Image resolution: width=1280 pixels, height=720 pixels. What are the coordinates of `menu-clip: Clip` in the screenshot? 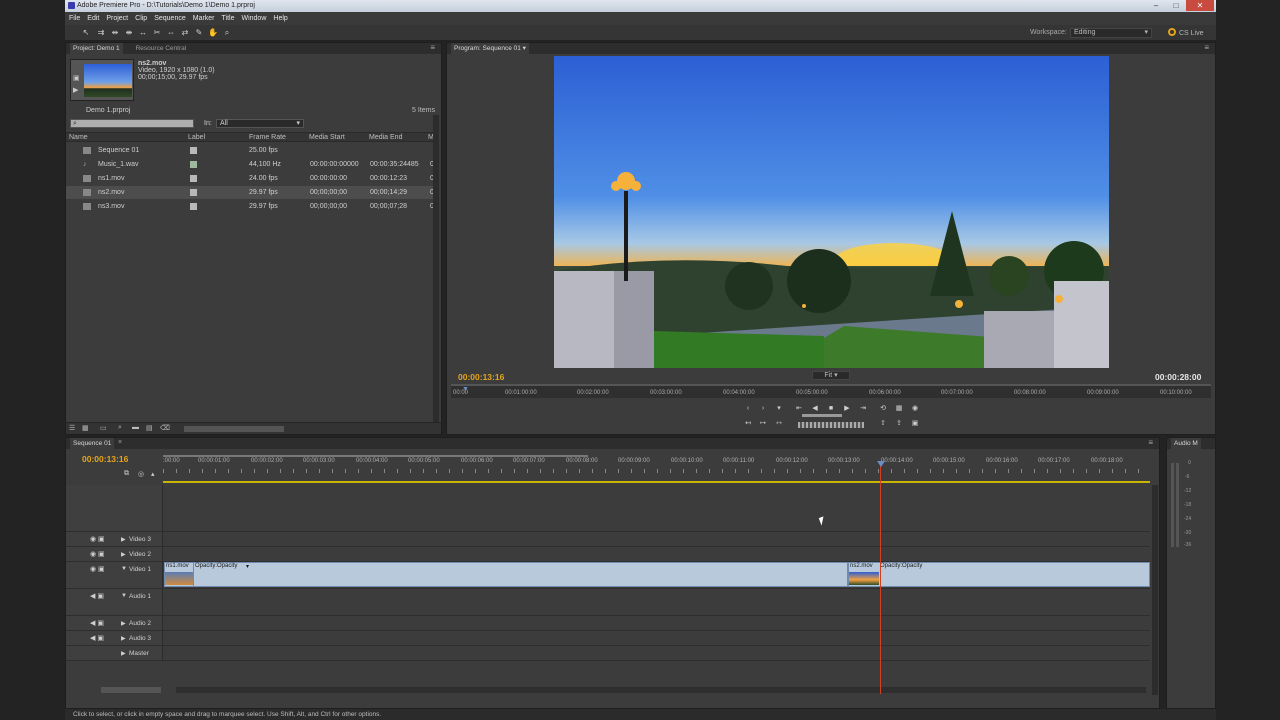 It's located at (141, 18).